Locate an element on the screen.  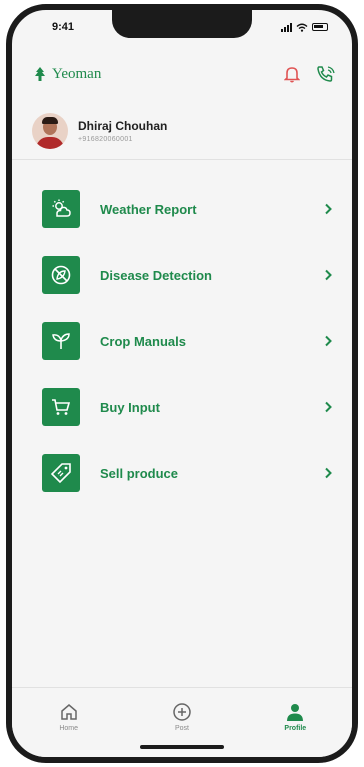
profile-info: Dhiraj Chouhan +916820060001 is located at coordinates (122, 131).